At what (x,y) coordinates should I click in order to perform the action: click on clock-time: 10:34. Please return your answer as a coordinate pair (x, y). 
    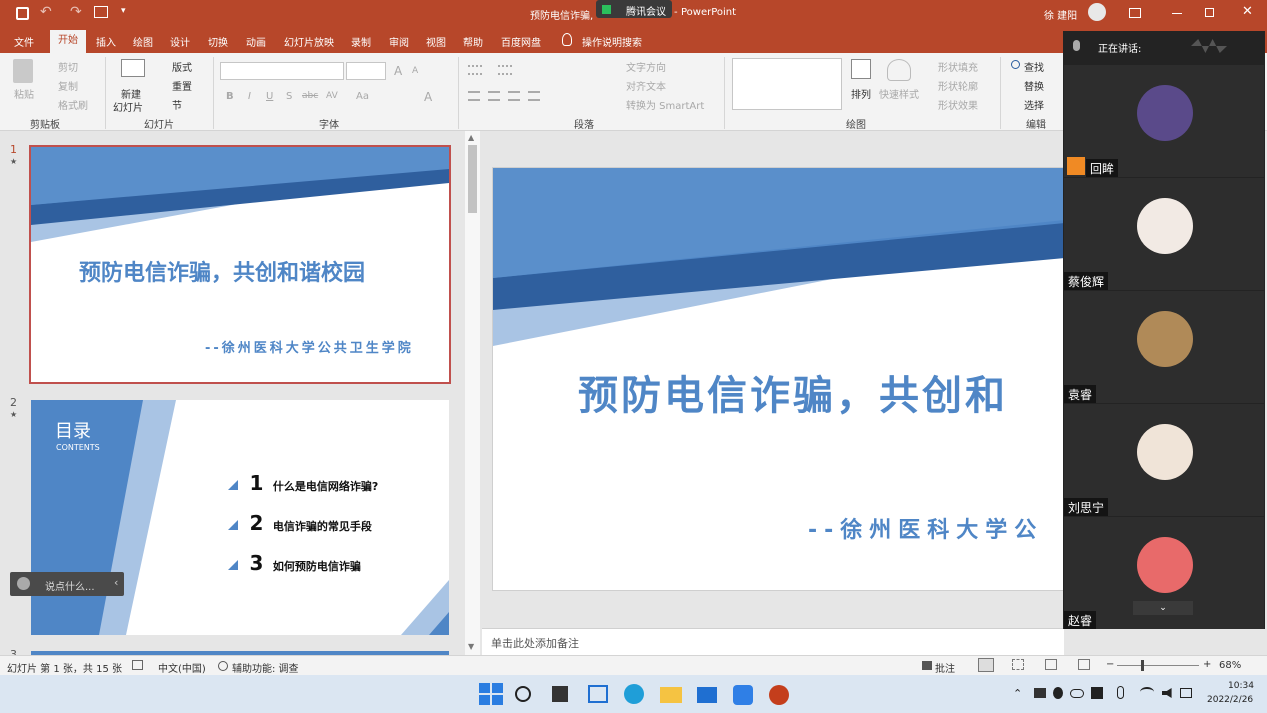
    Looking at the image, I should click on (1241, 686).